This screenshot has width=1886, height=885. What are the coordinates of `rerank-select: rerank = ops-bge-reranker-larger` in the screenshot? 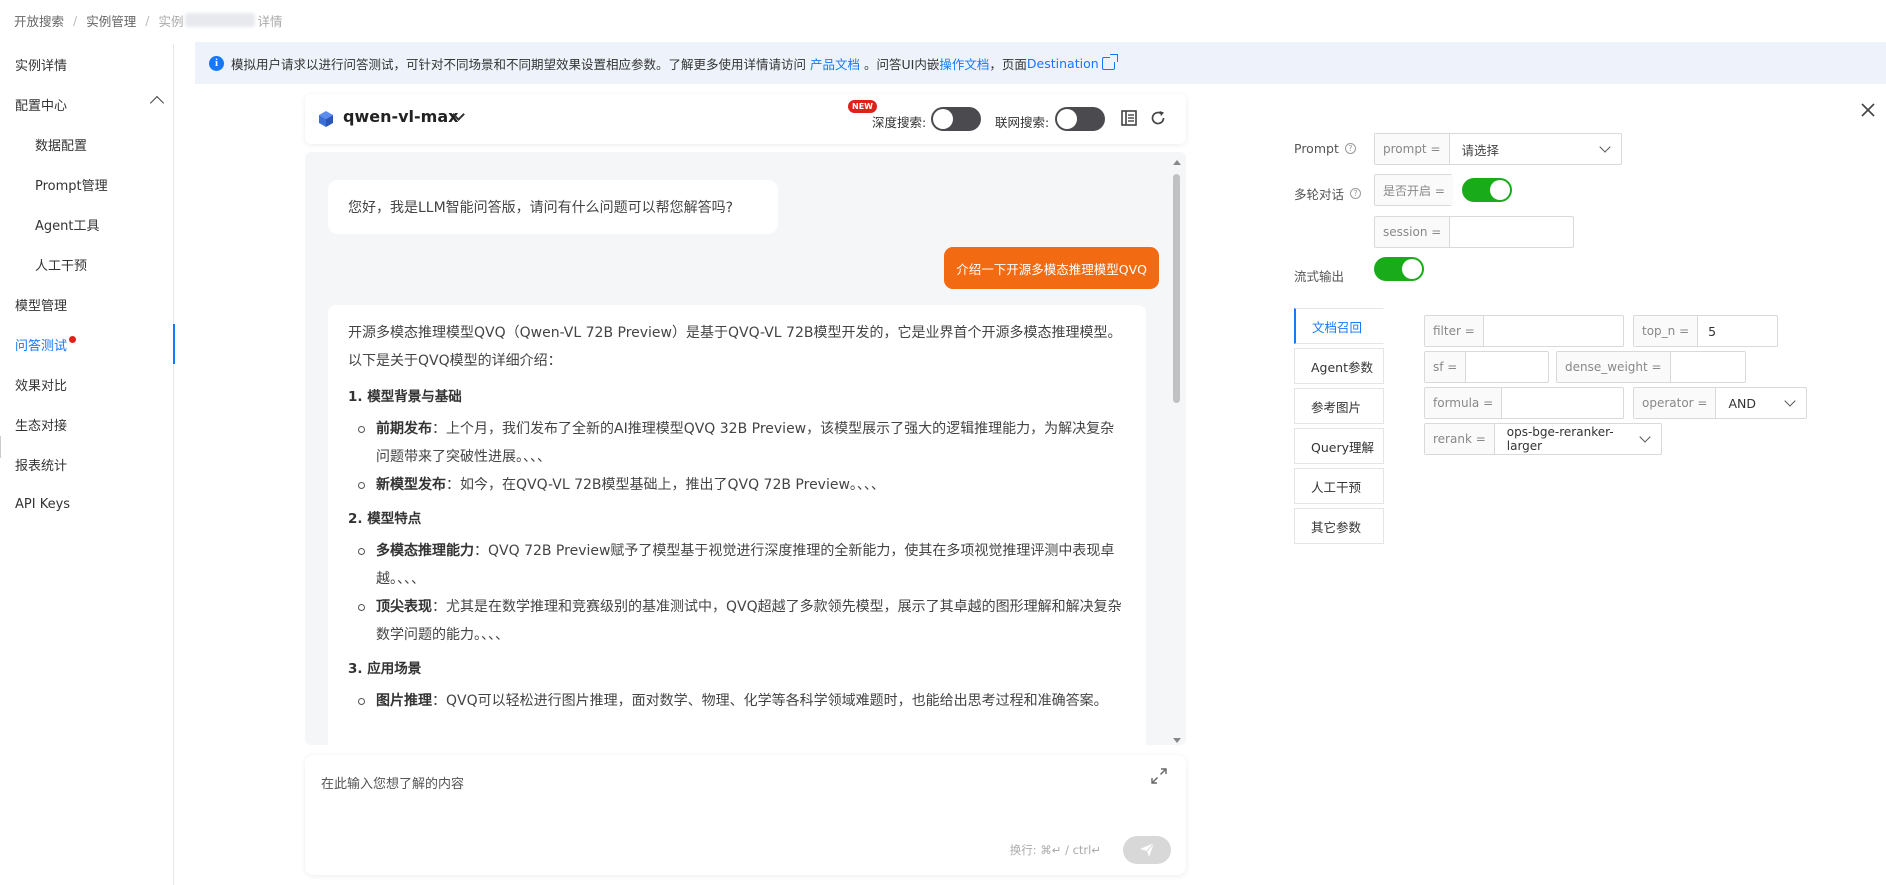 It's located at (1543, 439).